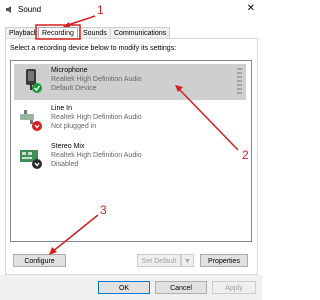 This screenshot has width=320, height=300. Describe the element at coordinates (74, 88) in the screenshot. I see `device-status: Default Device` at that location.